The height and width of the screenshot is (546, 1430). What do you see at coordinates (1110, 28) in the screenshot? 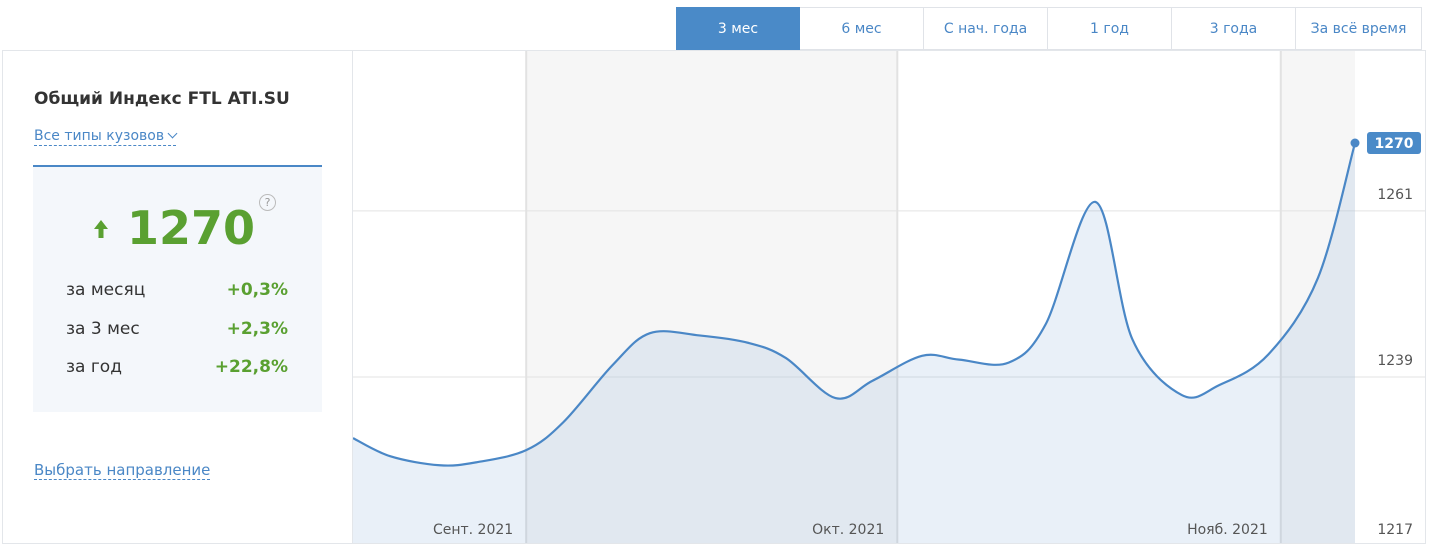
I see `tab-period: 1 год` at bounding box center [1110, 28].